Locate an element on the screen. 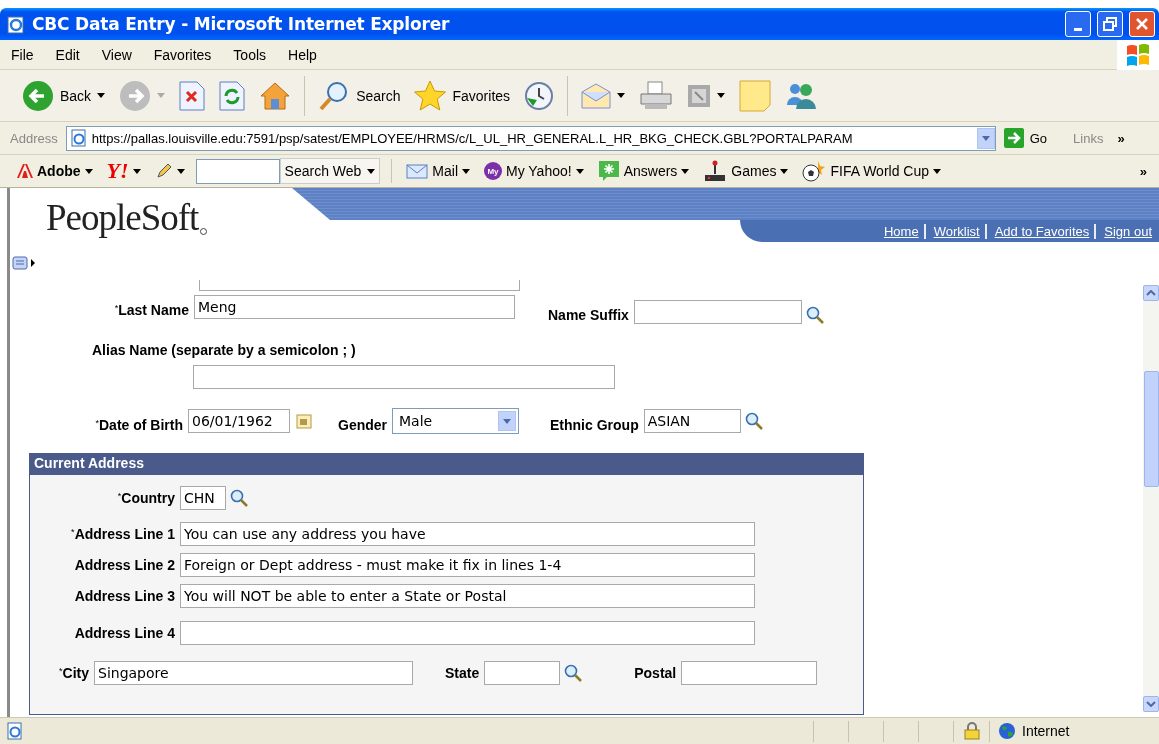 This screenshot has width=1159, height=744. input-field: CHN is located at coordinates (203, 498).